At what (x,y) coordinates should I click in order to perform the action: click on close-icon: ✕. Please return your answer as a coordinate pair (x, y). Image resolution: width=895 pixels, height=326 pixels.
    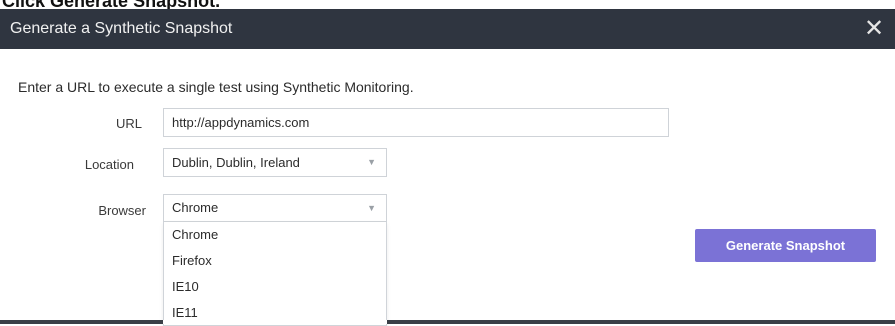
    Looking at the image, I should click on (874, 29).